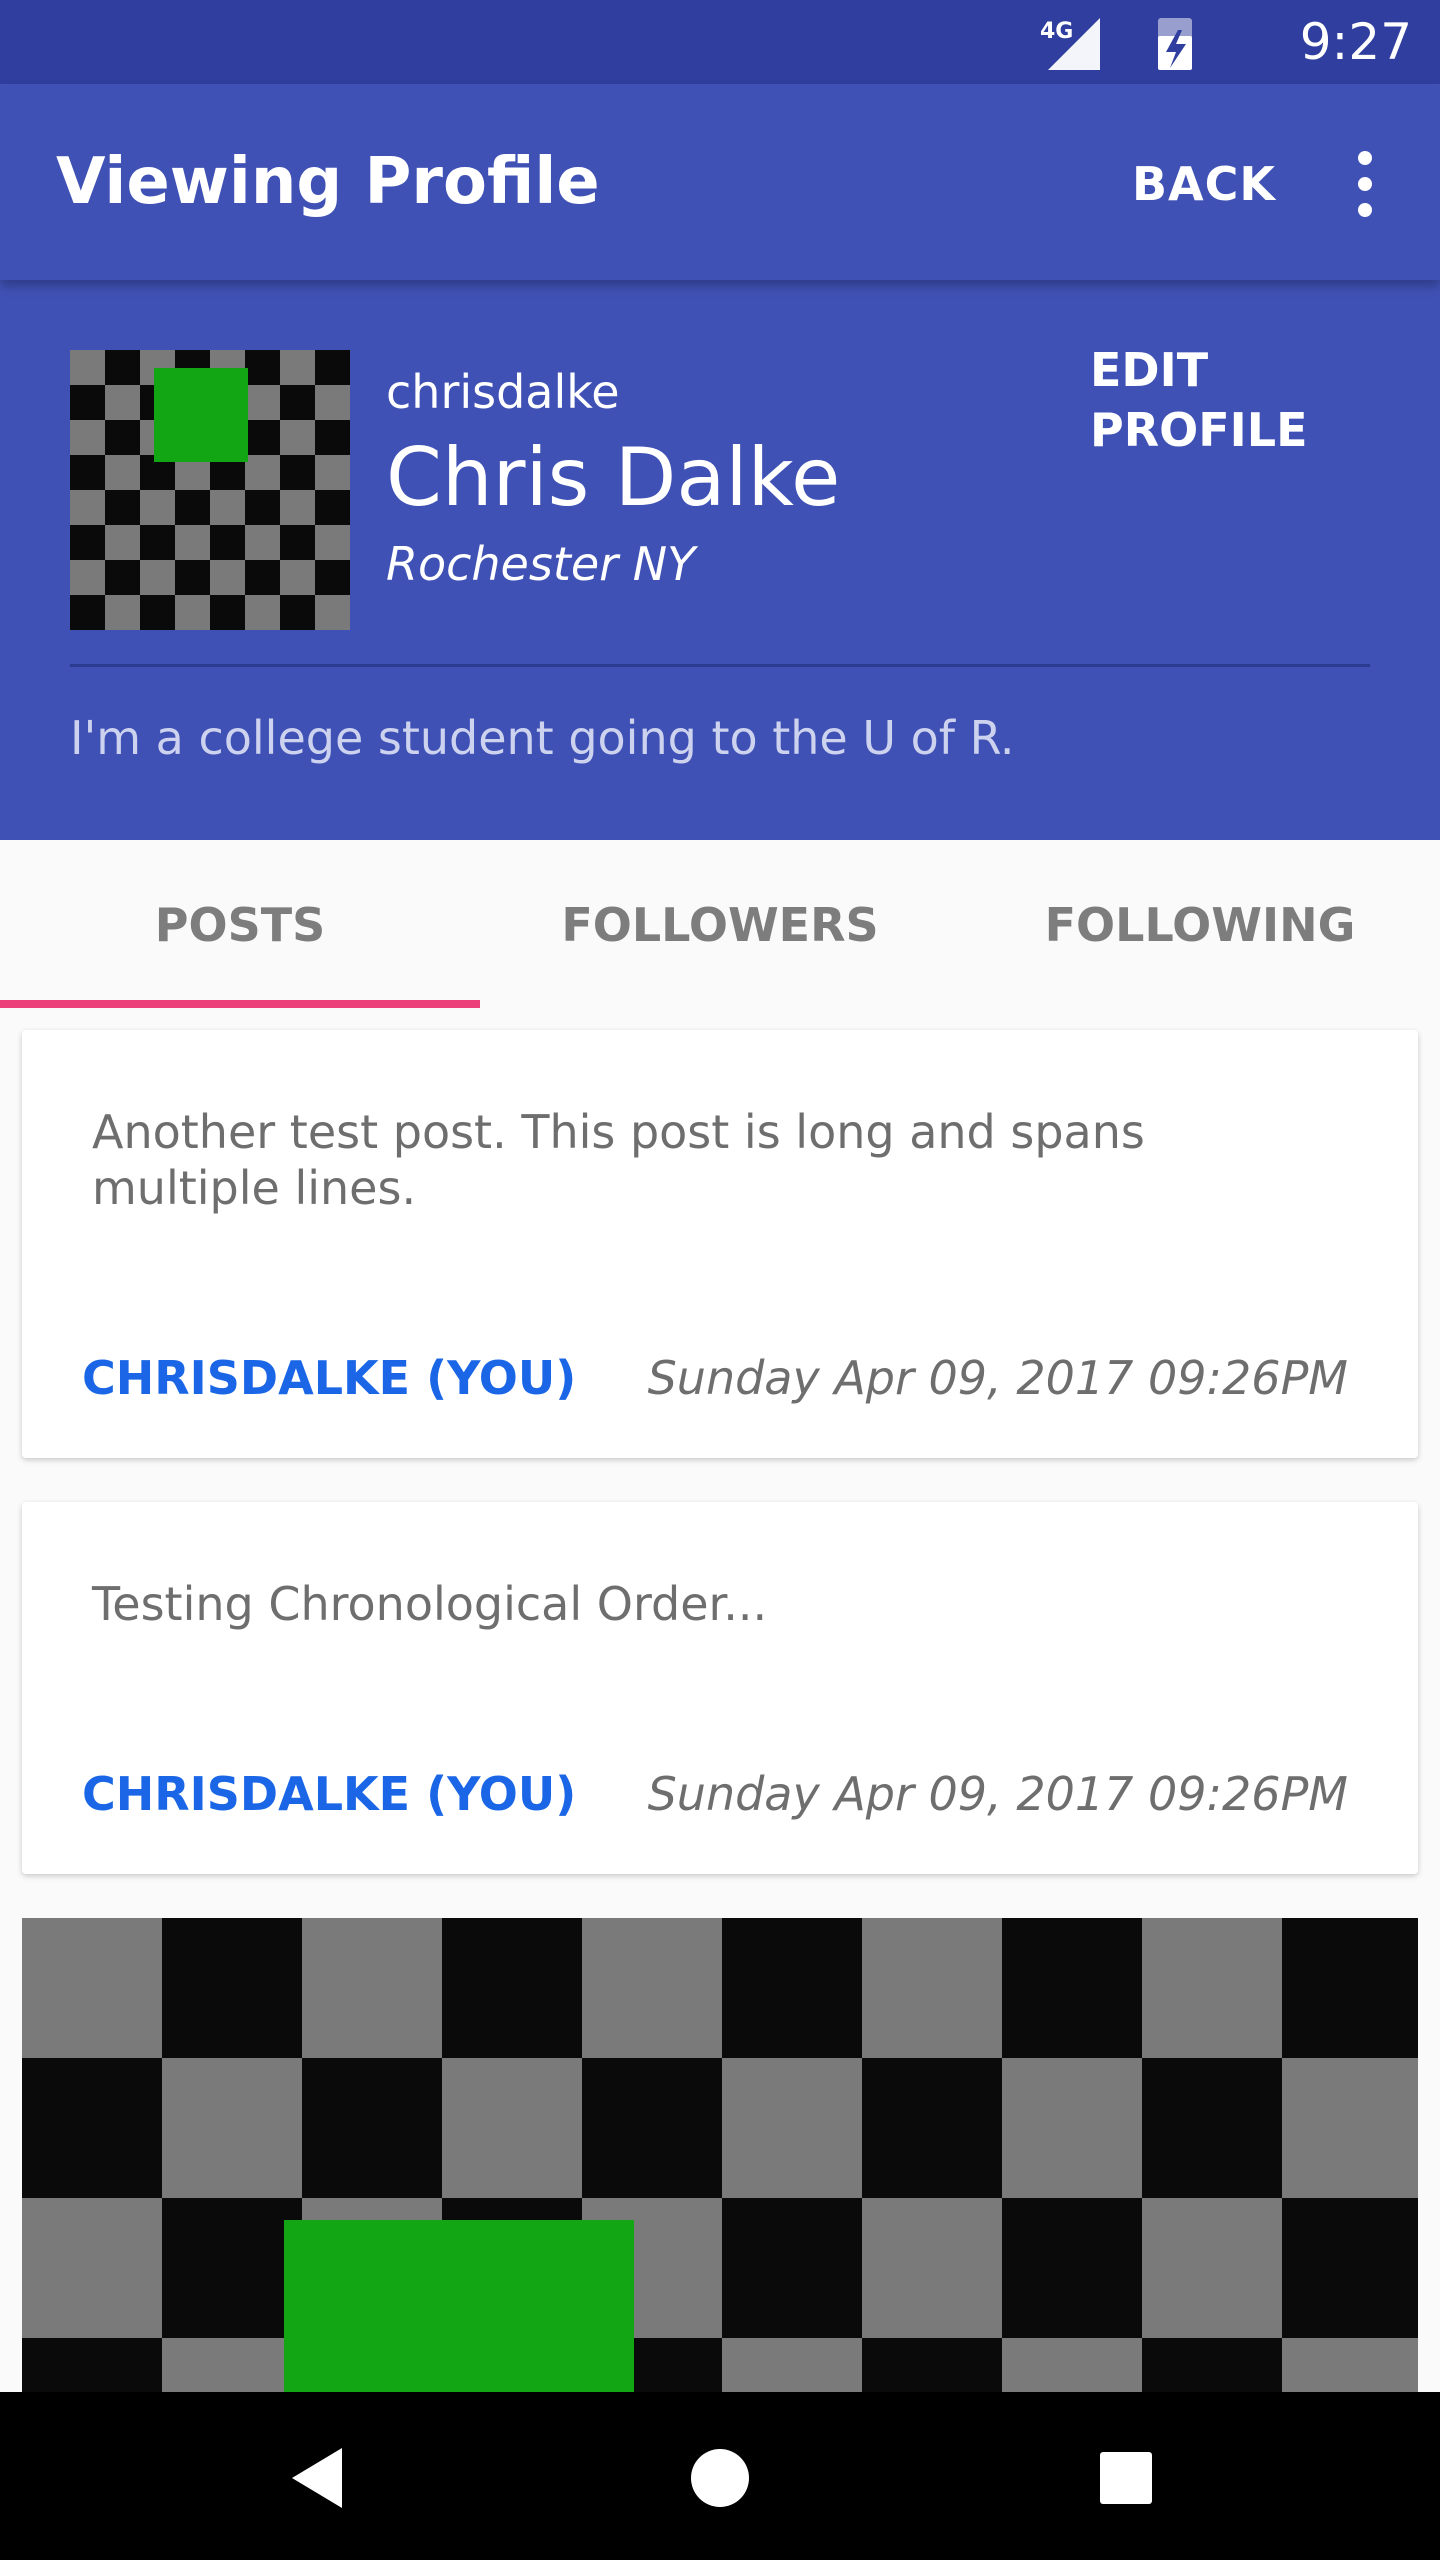 This screenshot has width=1440, height=2560. Describe the element at coordinates (1204, 184) in the screenshot. I see `back-button: BACK` at that location.